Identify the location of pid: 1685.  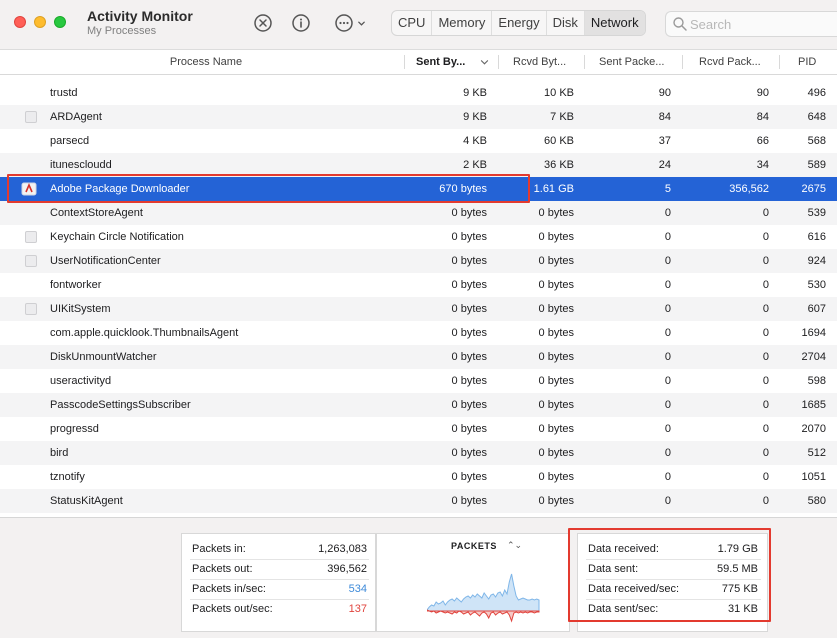
(813, 405).